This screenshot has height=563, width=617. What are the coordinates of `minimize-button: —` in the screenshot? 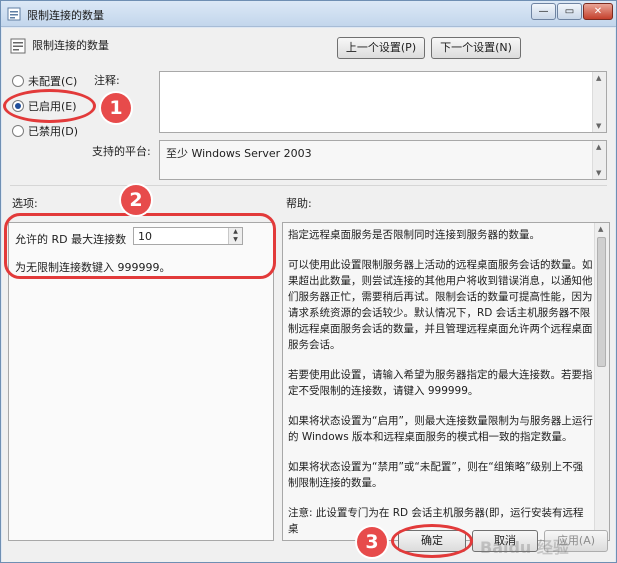 It's located at (543, 11).